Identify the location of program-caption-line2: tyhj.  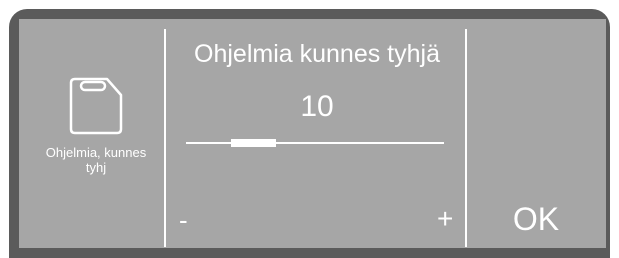
(96, 167).